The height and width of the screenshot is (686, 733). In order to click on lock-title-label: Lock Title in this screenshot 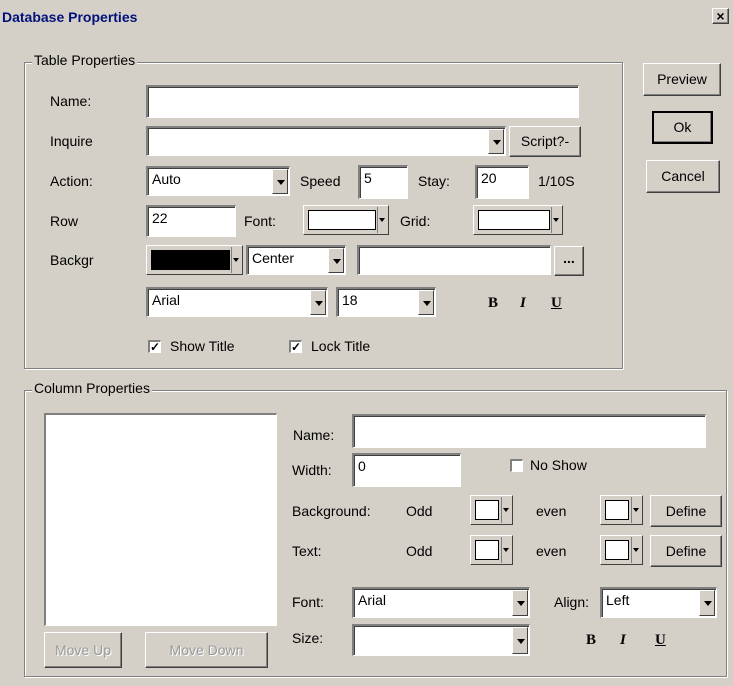, I will do `click(341, 346)`.